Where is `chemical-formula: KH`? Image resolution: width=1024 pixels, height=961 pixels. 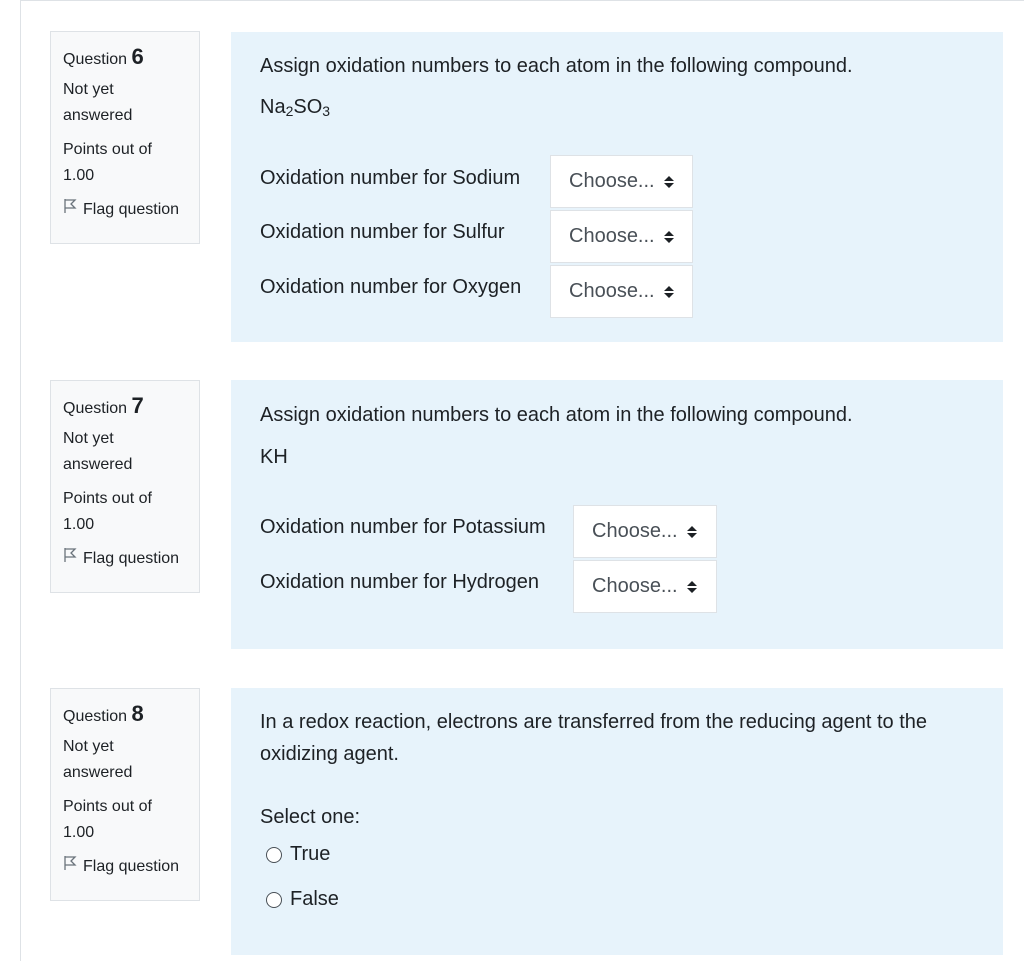 chemical-formula: KH is located at coordinates (274, 457).